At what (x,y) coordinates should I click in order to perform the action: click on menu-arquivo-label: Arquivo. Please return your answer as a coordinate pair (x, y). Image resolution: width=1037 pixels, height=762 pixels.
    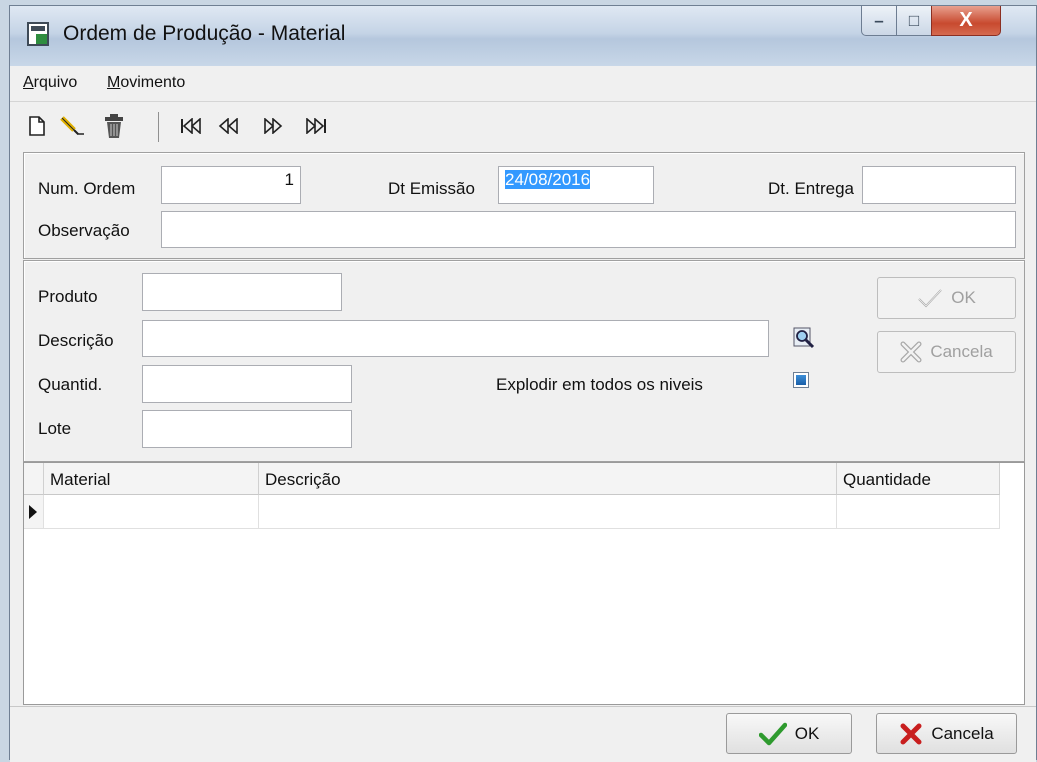
    Looking at the image, I should click on (50, 82).